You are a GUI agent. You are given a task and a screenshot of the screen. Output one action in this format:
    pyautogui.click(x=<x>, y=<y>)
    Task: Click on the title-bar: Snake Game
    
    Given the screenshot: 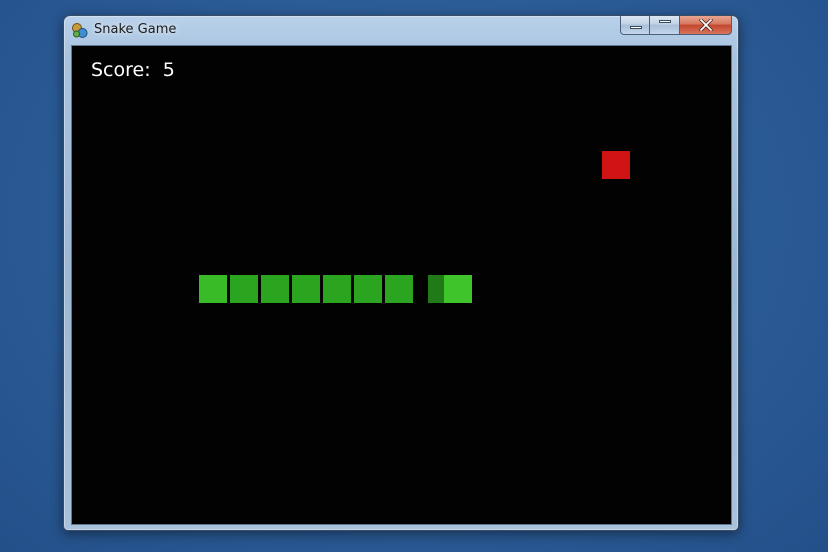 What is the action you would take?
    pyautogui.click(x=401, y=30)
    